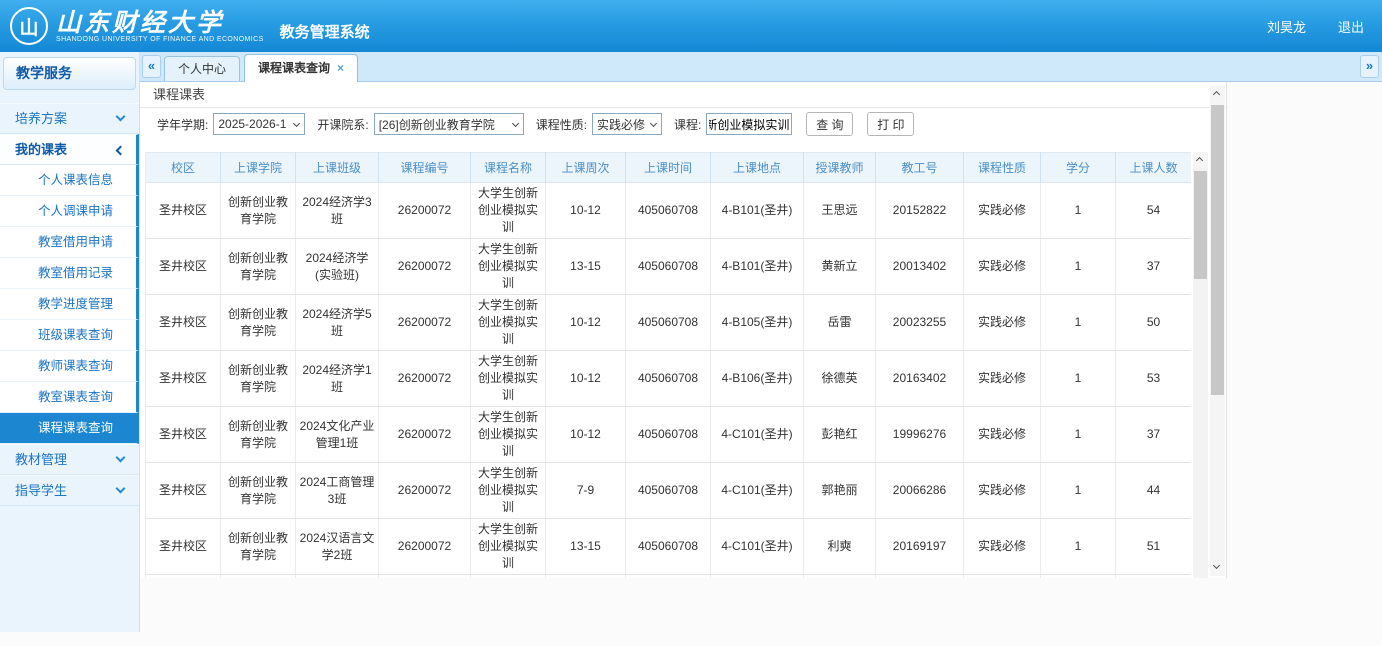  What do you see at coordinates (757, 576) in the screenshot?
I see `table-cell: 4-C105(圣井)` at bounding box center [757, 576].